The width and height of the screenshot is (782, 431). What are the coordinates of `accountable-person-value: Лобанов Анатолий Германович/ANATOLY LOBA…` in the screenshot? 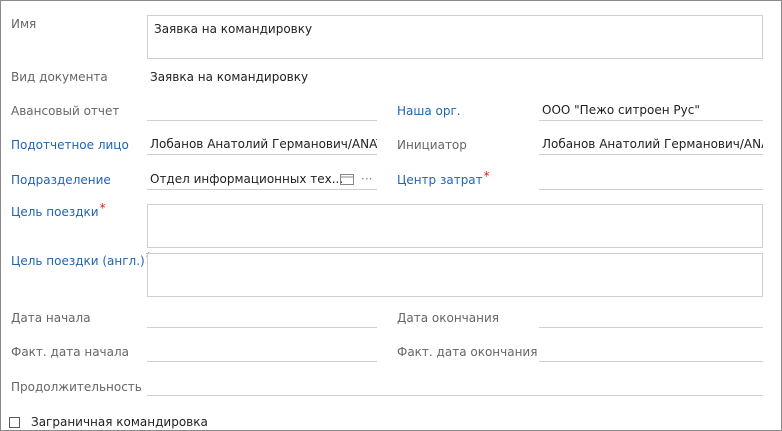 It's located at (263, 144).